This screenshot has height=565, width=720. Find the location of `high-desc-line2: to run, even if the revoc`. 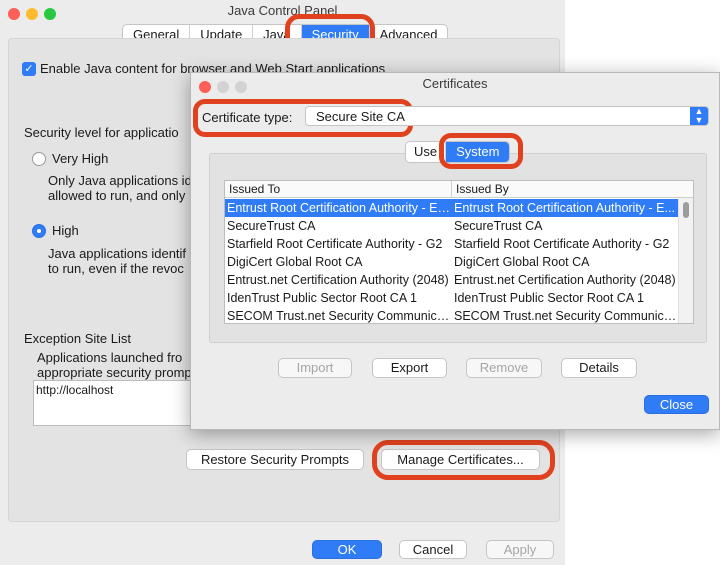

high-desc-line2: to run, even if the revoc is located at coordinates (116, 268).